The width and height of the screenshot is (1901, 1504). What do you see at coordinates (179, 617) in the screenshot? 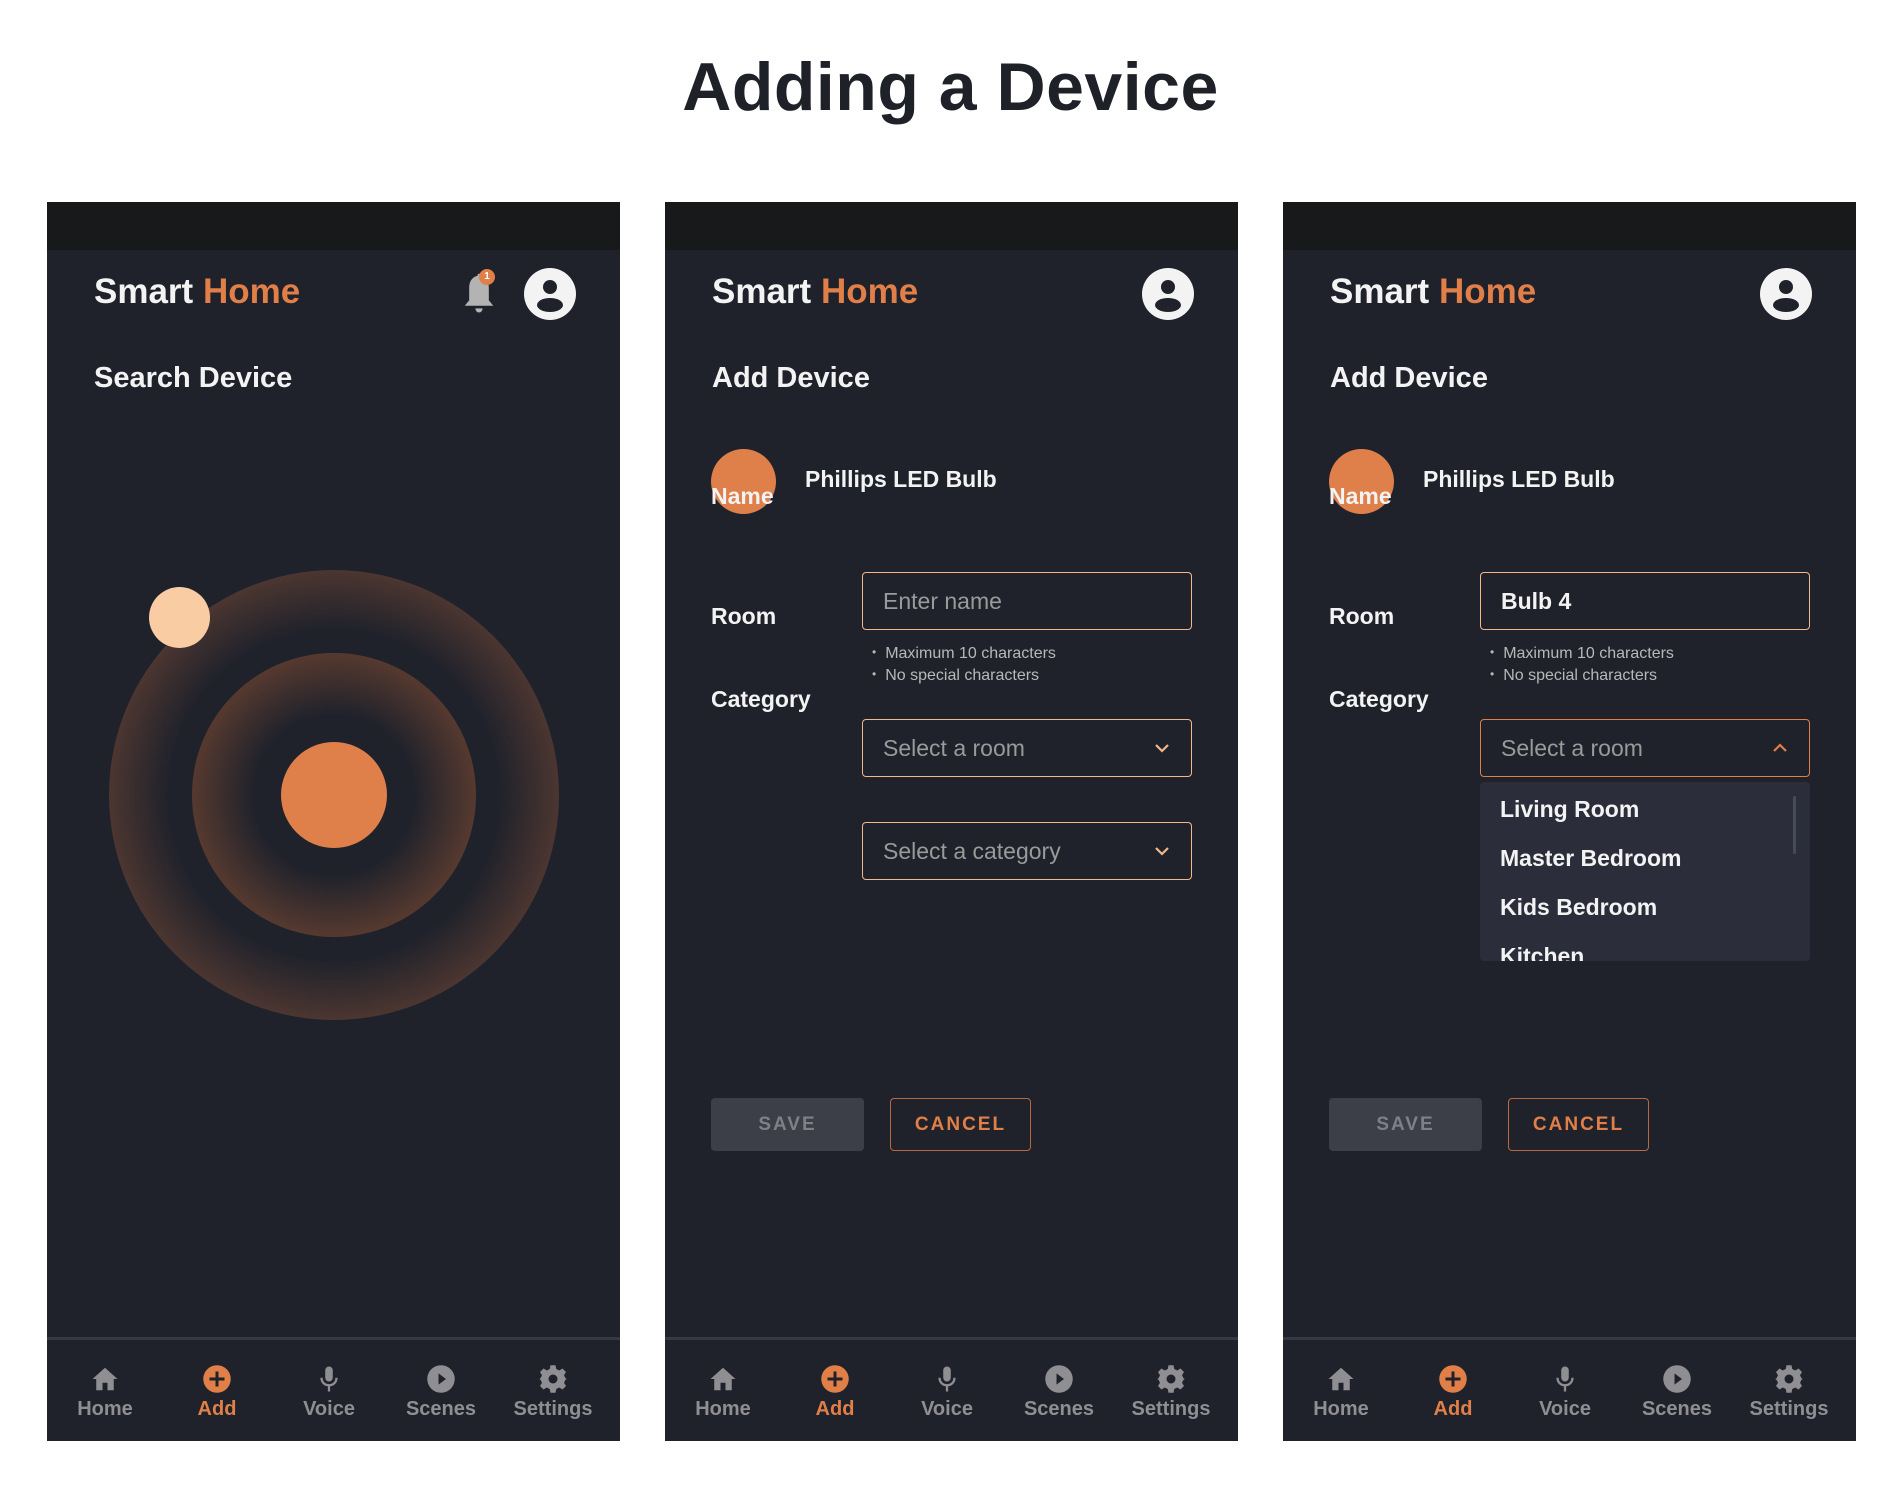
I see `found-device-marker` at bounding box center [179, 617].